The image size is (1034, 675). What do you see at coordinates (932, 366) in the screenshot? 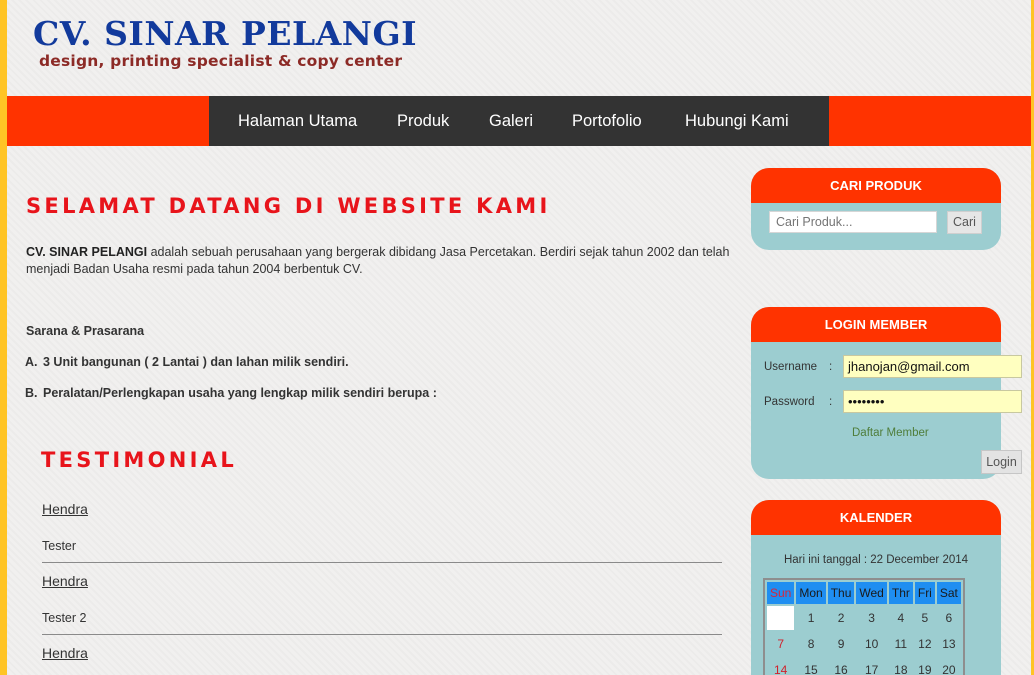
I see `username-field: jhanojan@gmail.com` at bounding box center [932, 366].